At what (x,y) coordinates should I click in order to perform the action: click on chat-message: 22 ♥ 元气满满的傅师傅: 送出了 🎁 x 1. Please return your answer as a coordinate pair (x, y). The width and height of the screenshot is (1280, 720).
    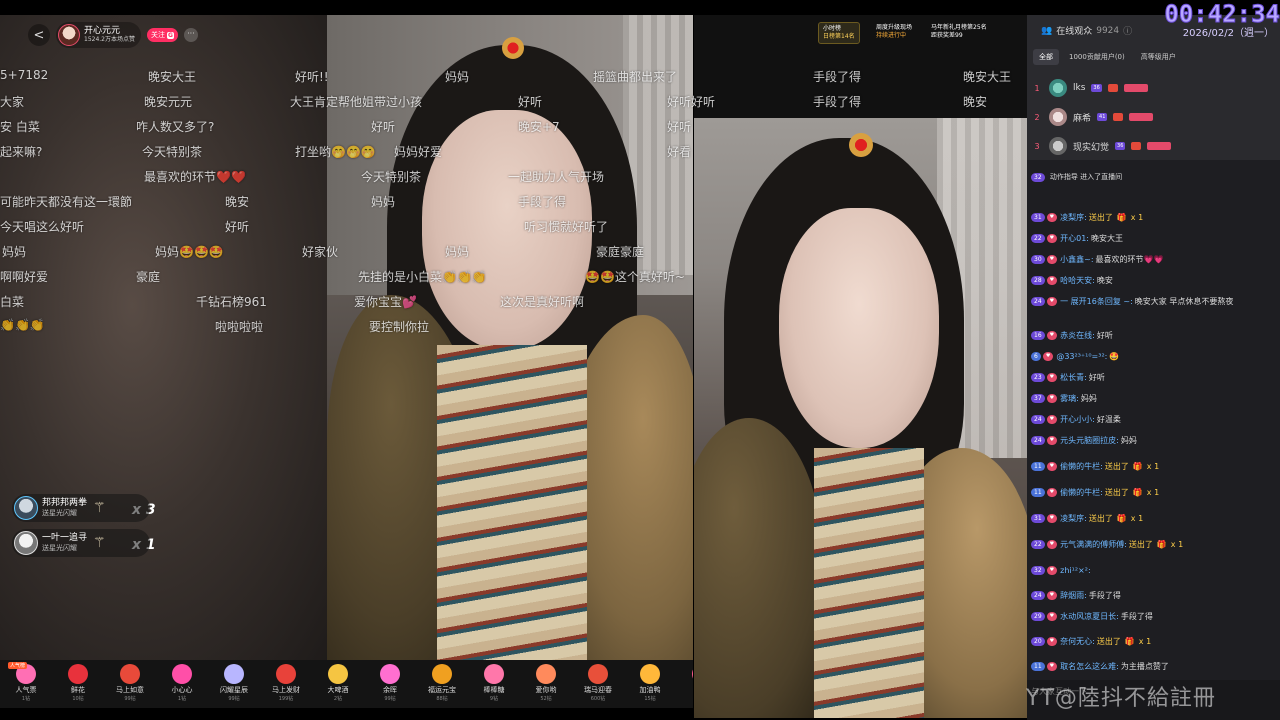
    Looking at the image, I should click on (1153, 544).